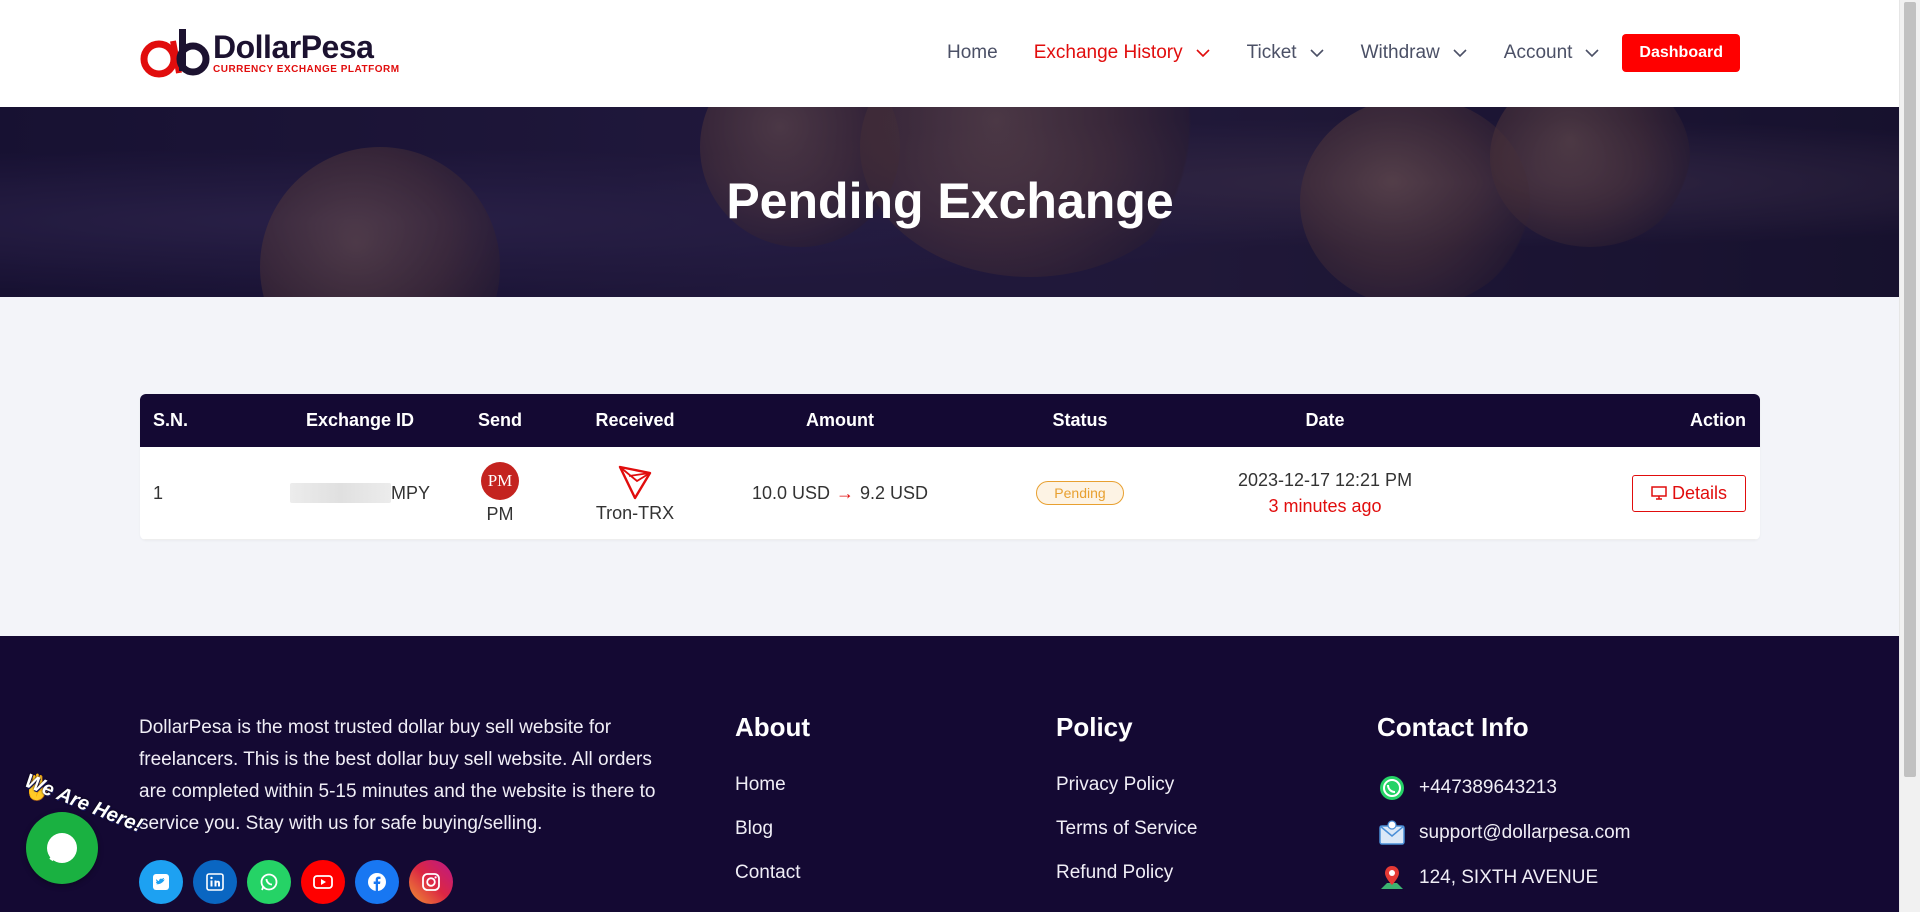 This screenshot has height=912, width=1920. Describe the element at coordinates (772, 873) in the screenshot. I see `footer-link-contact: Contact` at that location.